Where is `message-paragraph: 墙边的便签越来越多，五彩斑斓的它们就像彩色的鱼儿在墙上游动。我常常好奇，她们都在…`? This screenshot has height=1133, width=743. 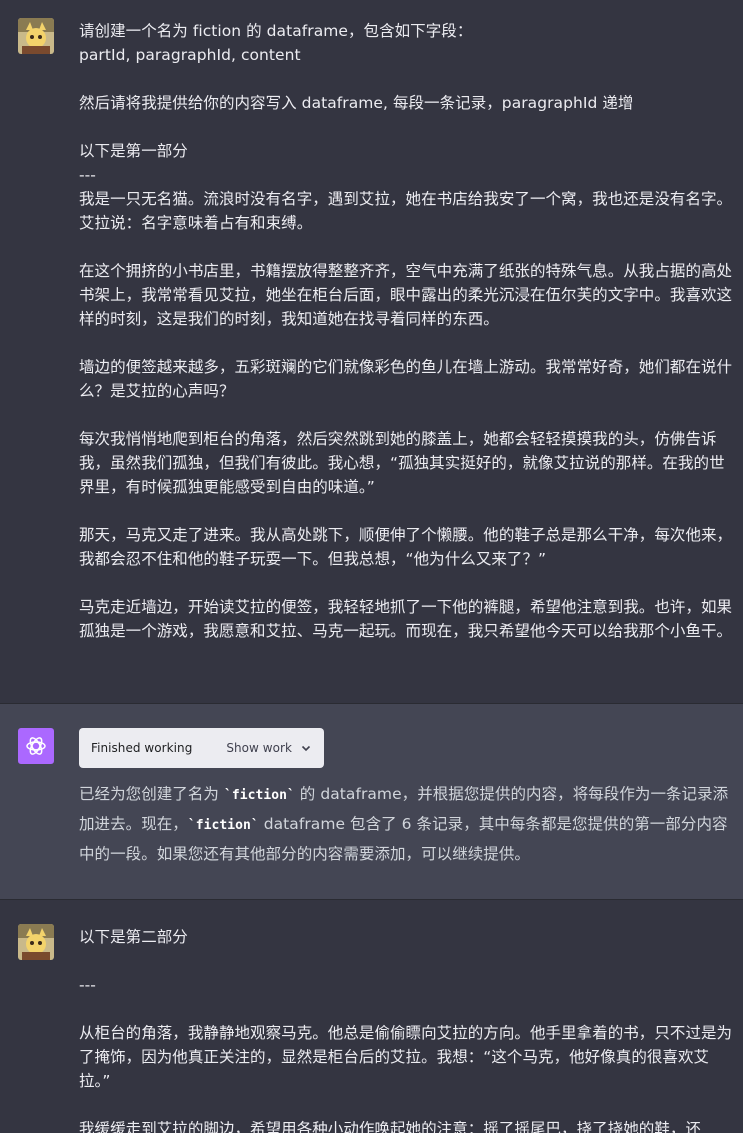 message-paragraph: 墙边的便签越来越多，五彩斑斓的它们就像彩色的鱼儿在墙上游动。我常常好奇，她们都在… is located at coordinates (406, 379).